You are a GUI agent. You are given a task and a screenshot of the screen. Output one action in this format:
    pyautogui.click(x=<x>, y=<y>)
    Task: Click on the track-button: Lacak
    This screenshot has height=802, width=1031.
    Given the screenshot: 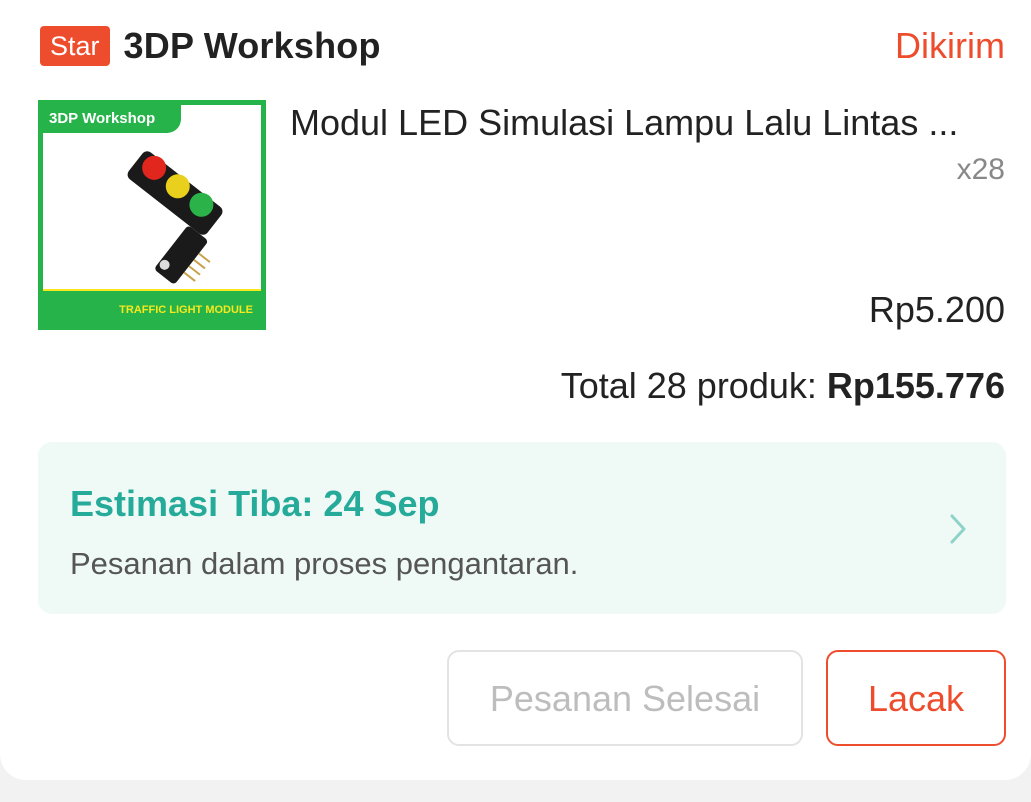 What is the action you would take?
    pyautogui.click(x=916, y=698)
    